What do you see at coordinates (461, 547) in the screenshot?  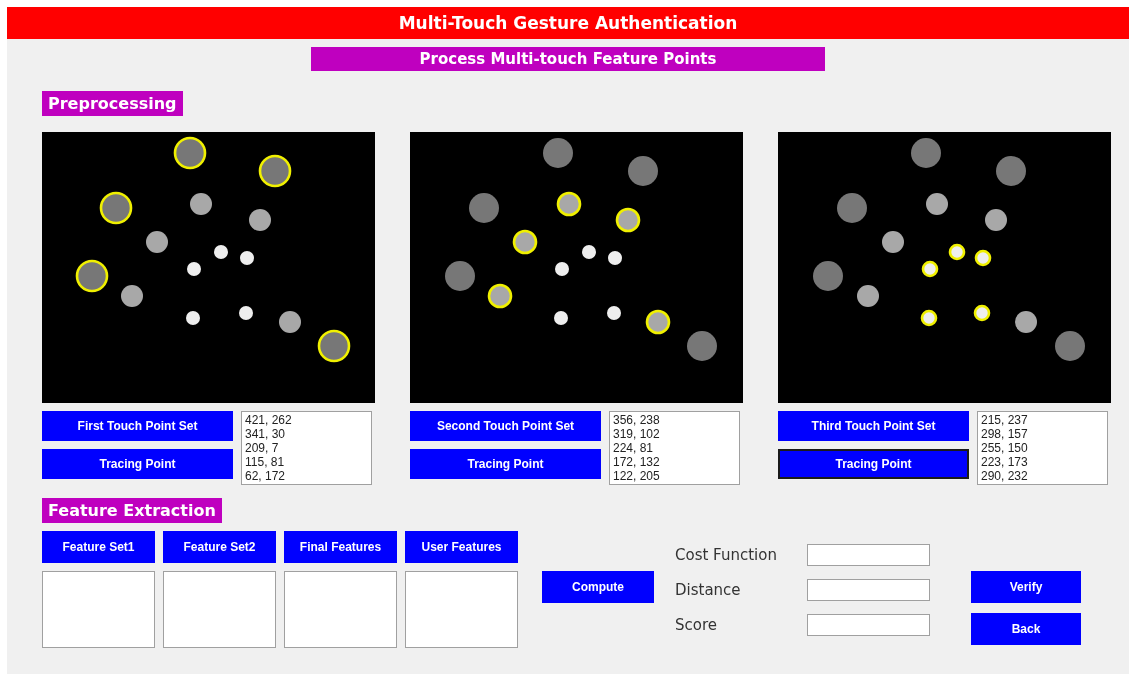 I see `feature-set-button: User Features` at bounding box center [461, 547].